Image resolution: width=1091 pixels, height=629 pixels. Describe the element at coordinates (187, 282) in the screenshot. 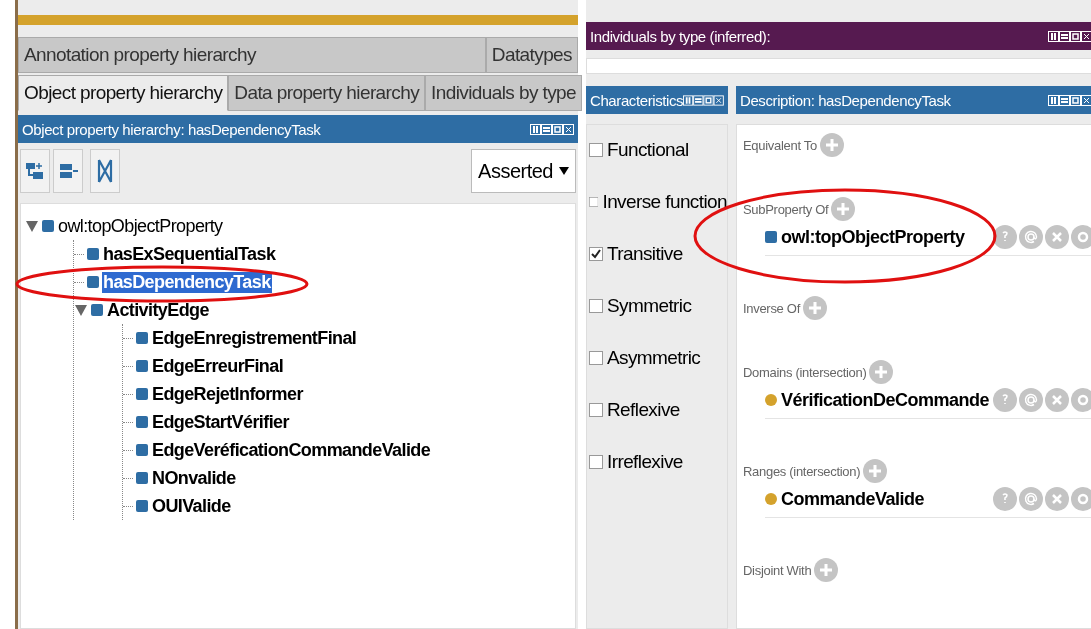

I see `tree-item: hasDependencyTask` at that location.